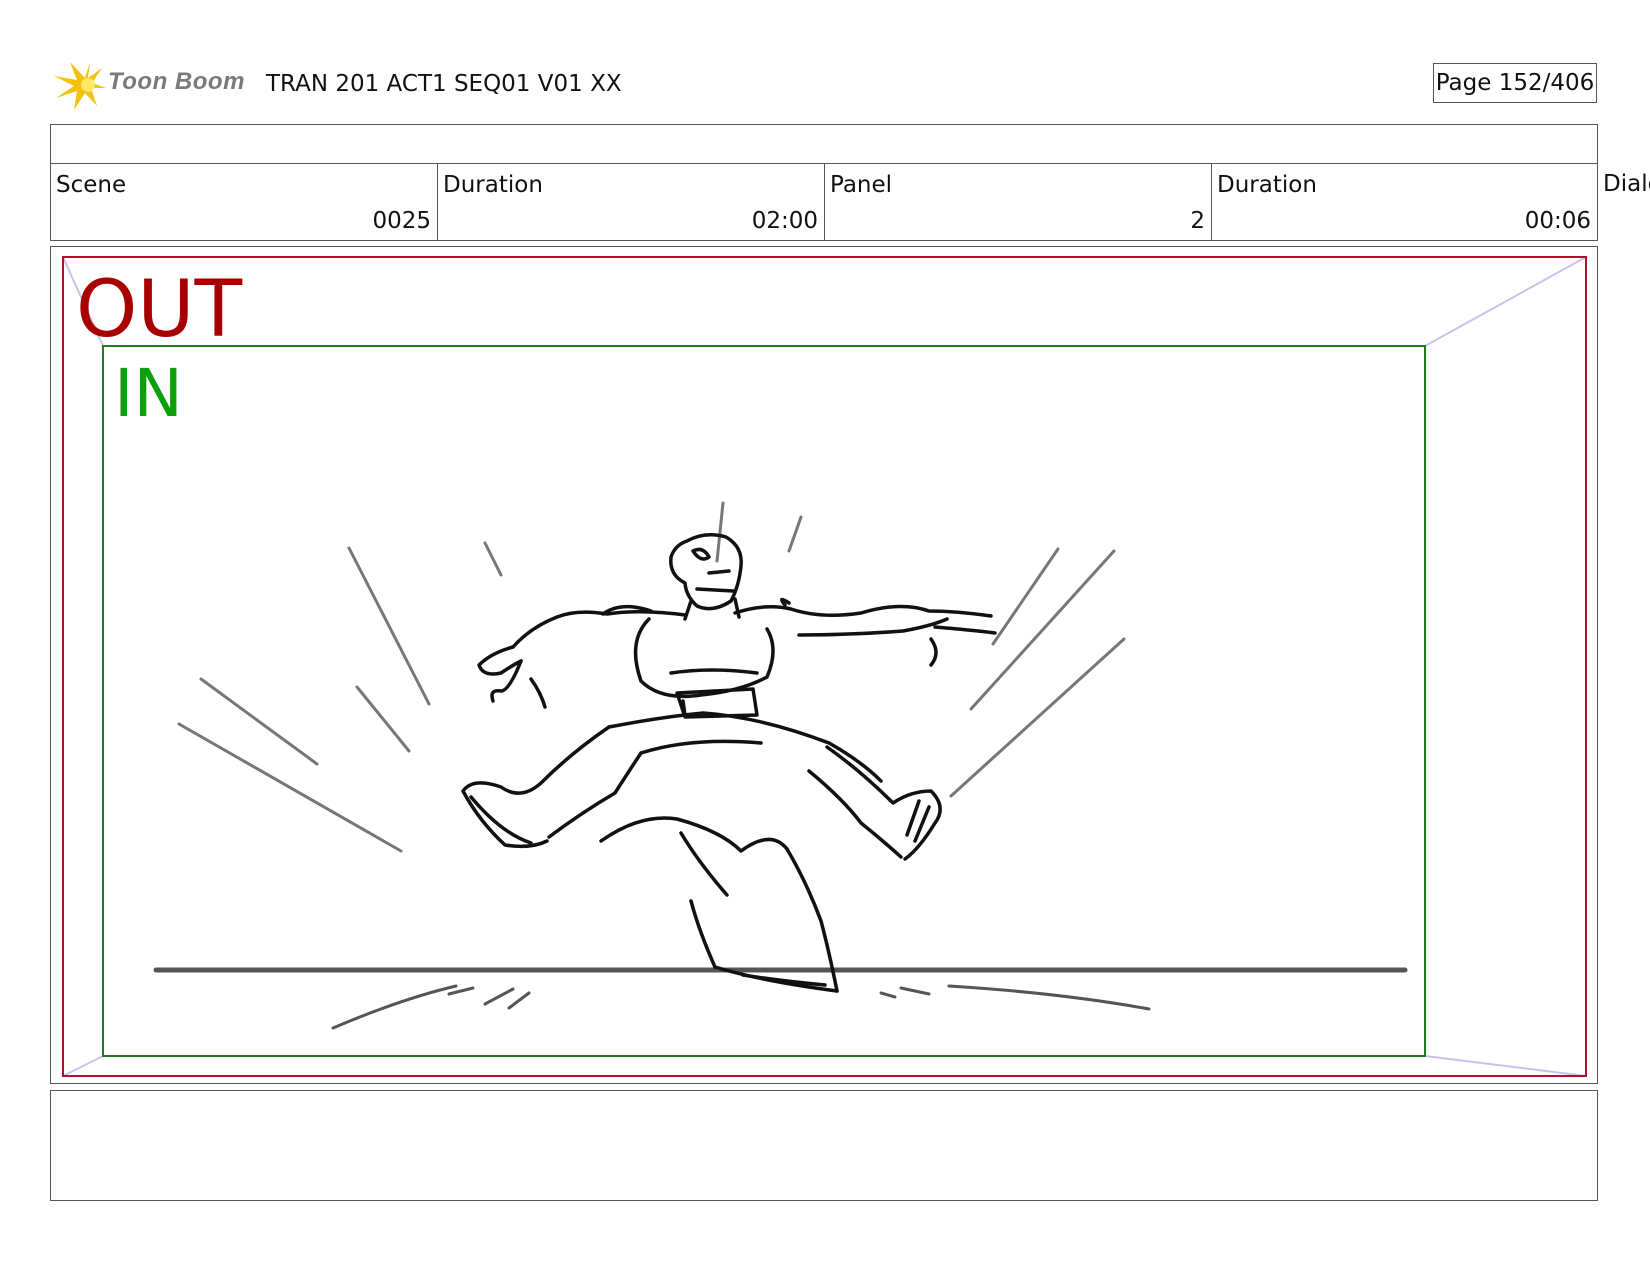 Image resolution: width=1650 pixels, height=1276 pixels. What do you see at coordinates (159, 310) in the screenshot?
I see `out-label: OUT` at bounding box center [159, 310].